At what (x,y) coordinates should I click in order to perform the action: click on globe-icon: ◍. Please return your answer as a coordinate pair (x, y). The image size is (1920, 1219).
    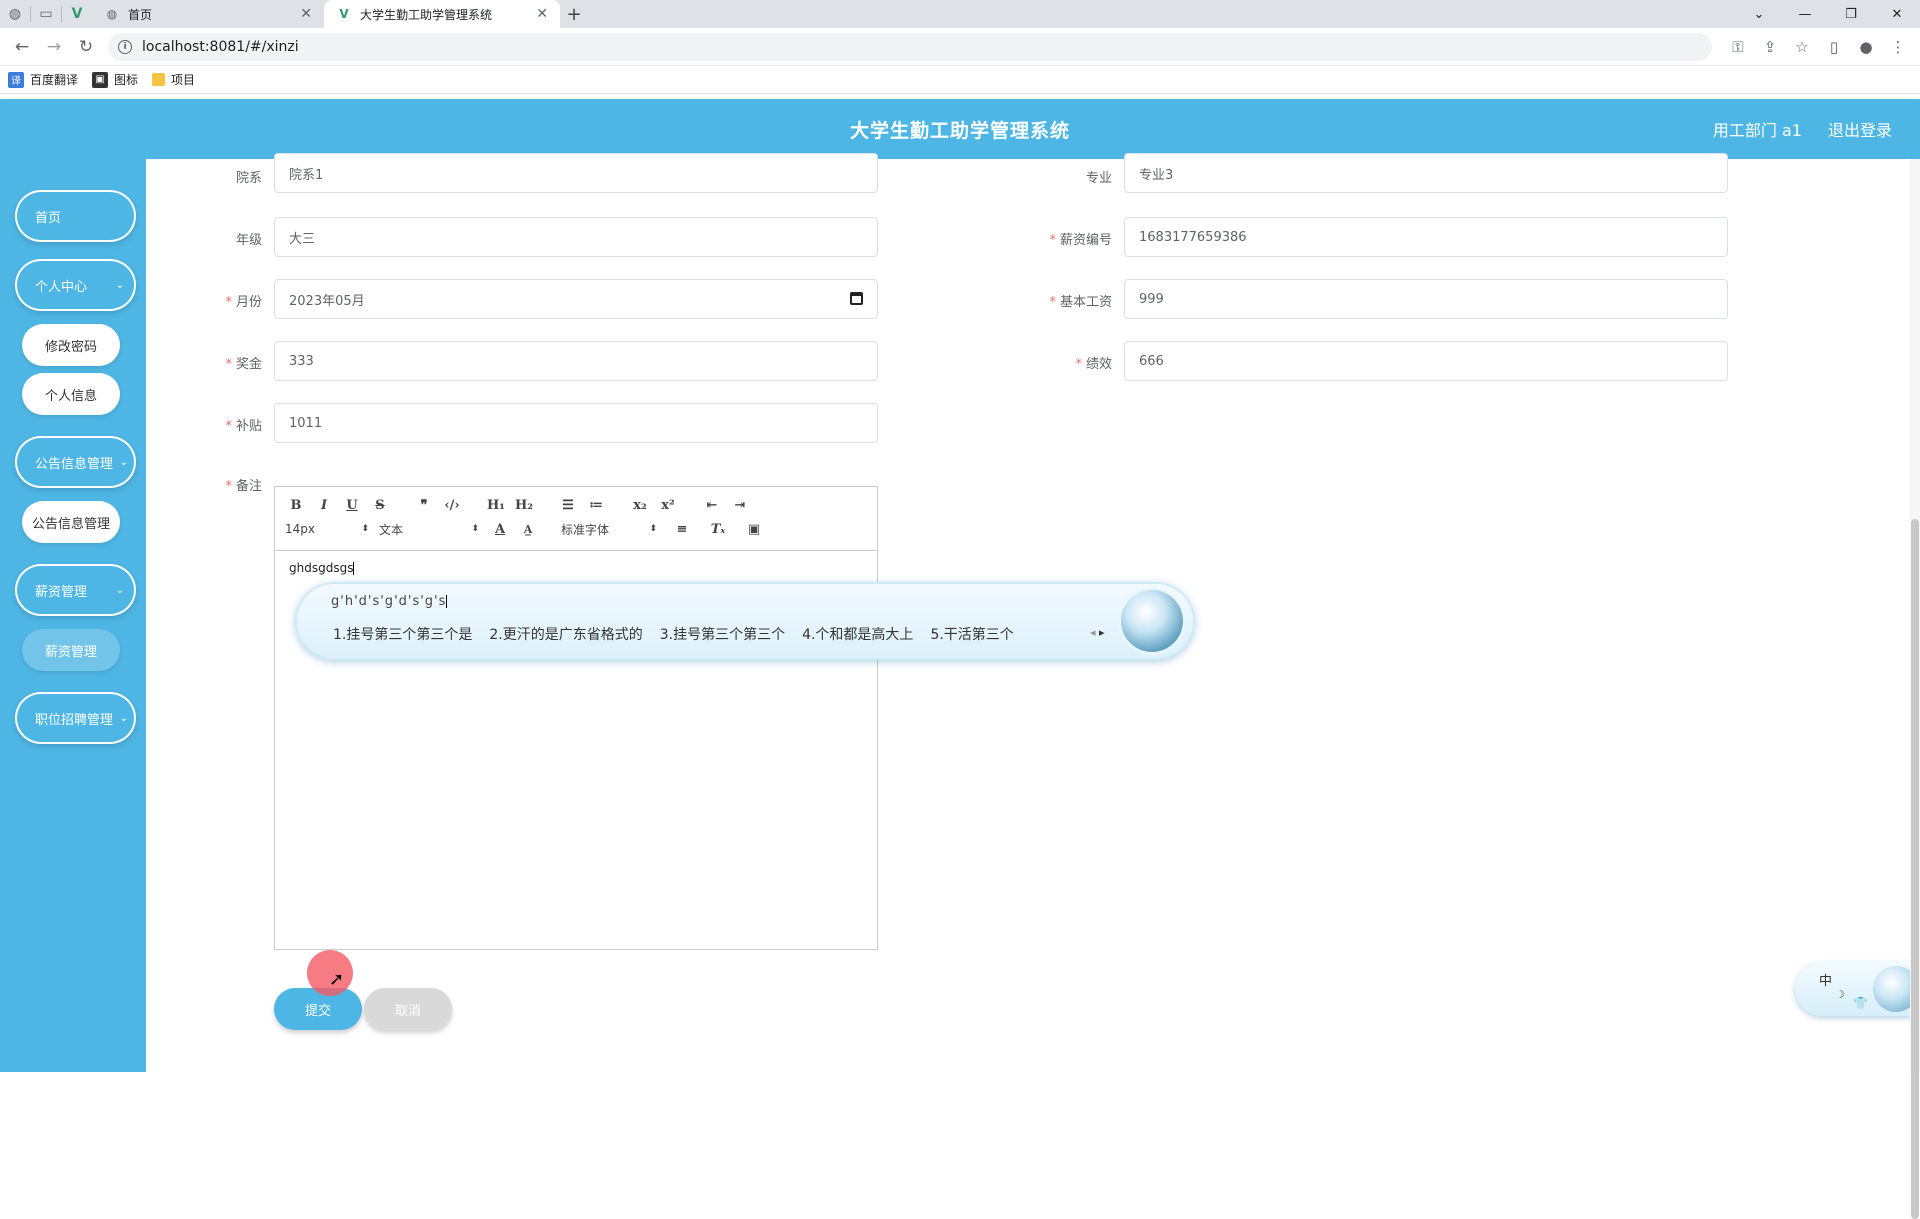
    Looking at the image, I should click on (112, 14).